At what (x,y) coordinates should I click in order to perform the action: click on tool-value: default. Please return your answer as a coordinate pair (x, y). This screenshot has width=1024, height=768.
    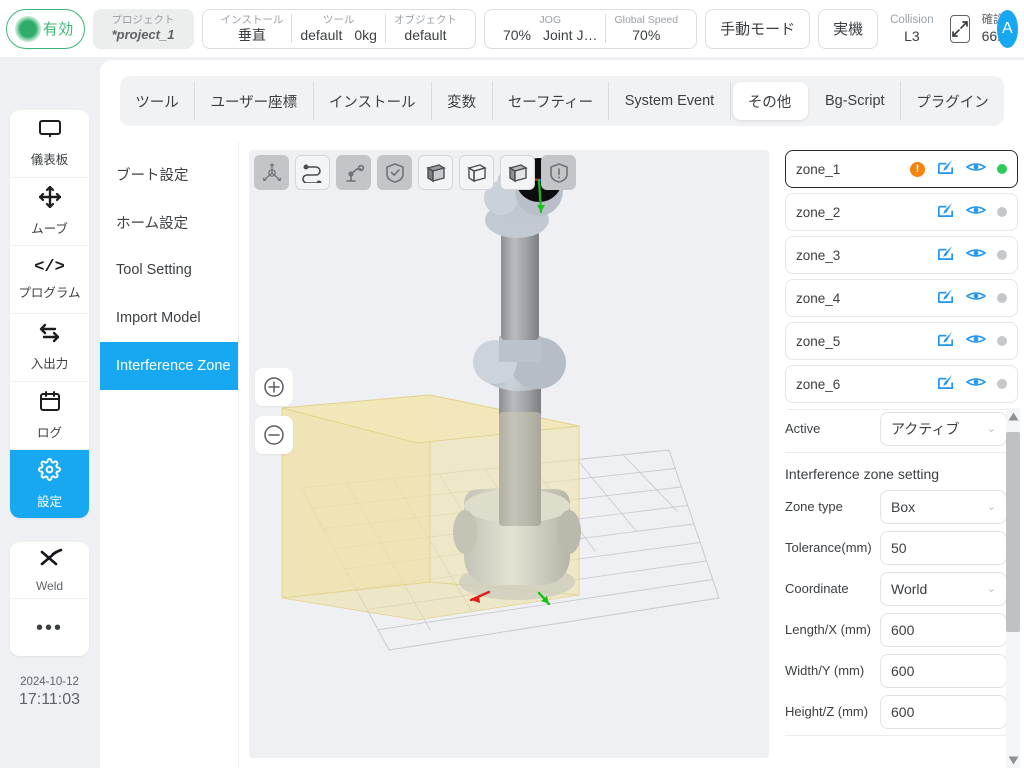
    Looking at the image, I should click on (321, 35).